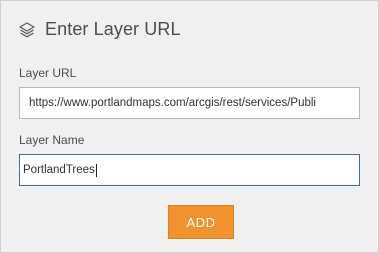 This screenshot has width=379, height=253. Describe the element at coordinates (96, 170) in the screenshot. I see `text-caret` at that location.